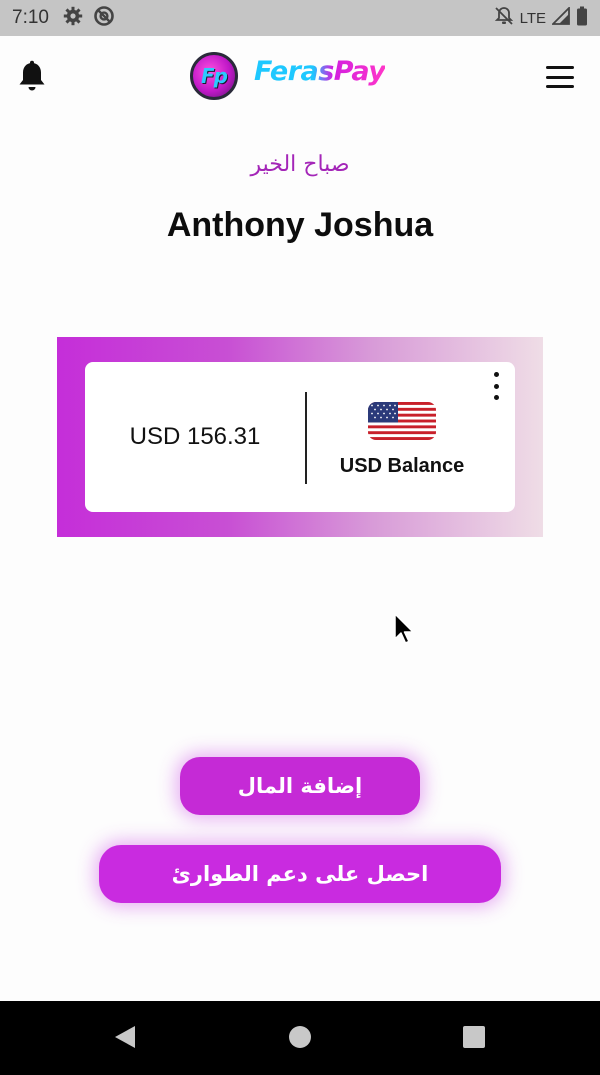 The image size is (600, 1075). I want to click on signal-icon, so click(560, 17).